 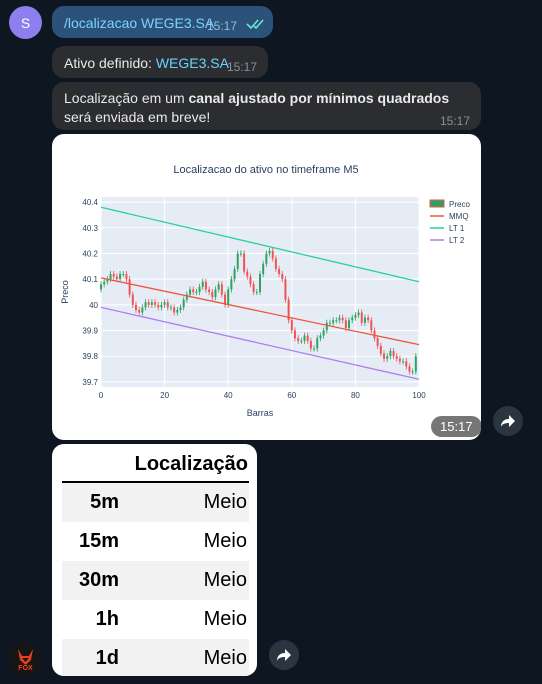 What do you see at coordinates (155, 502) in the screenshot?
I see `table-row: 5m Meio` at bounding box center [155, 502].